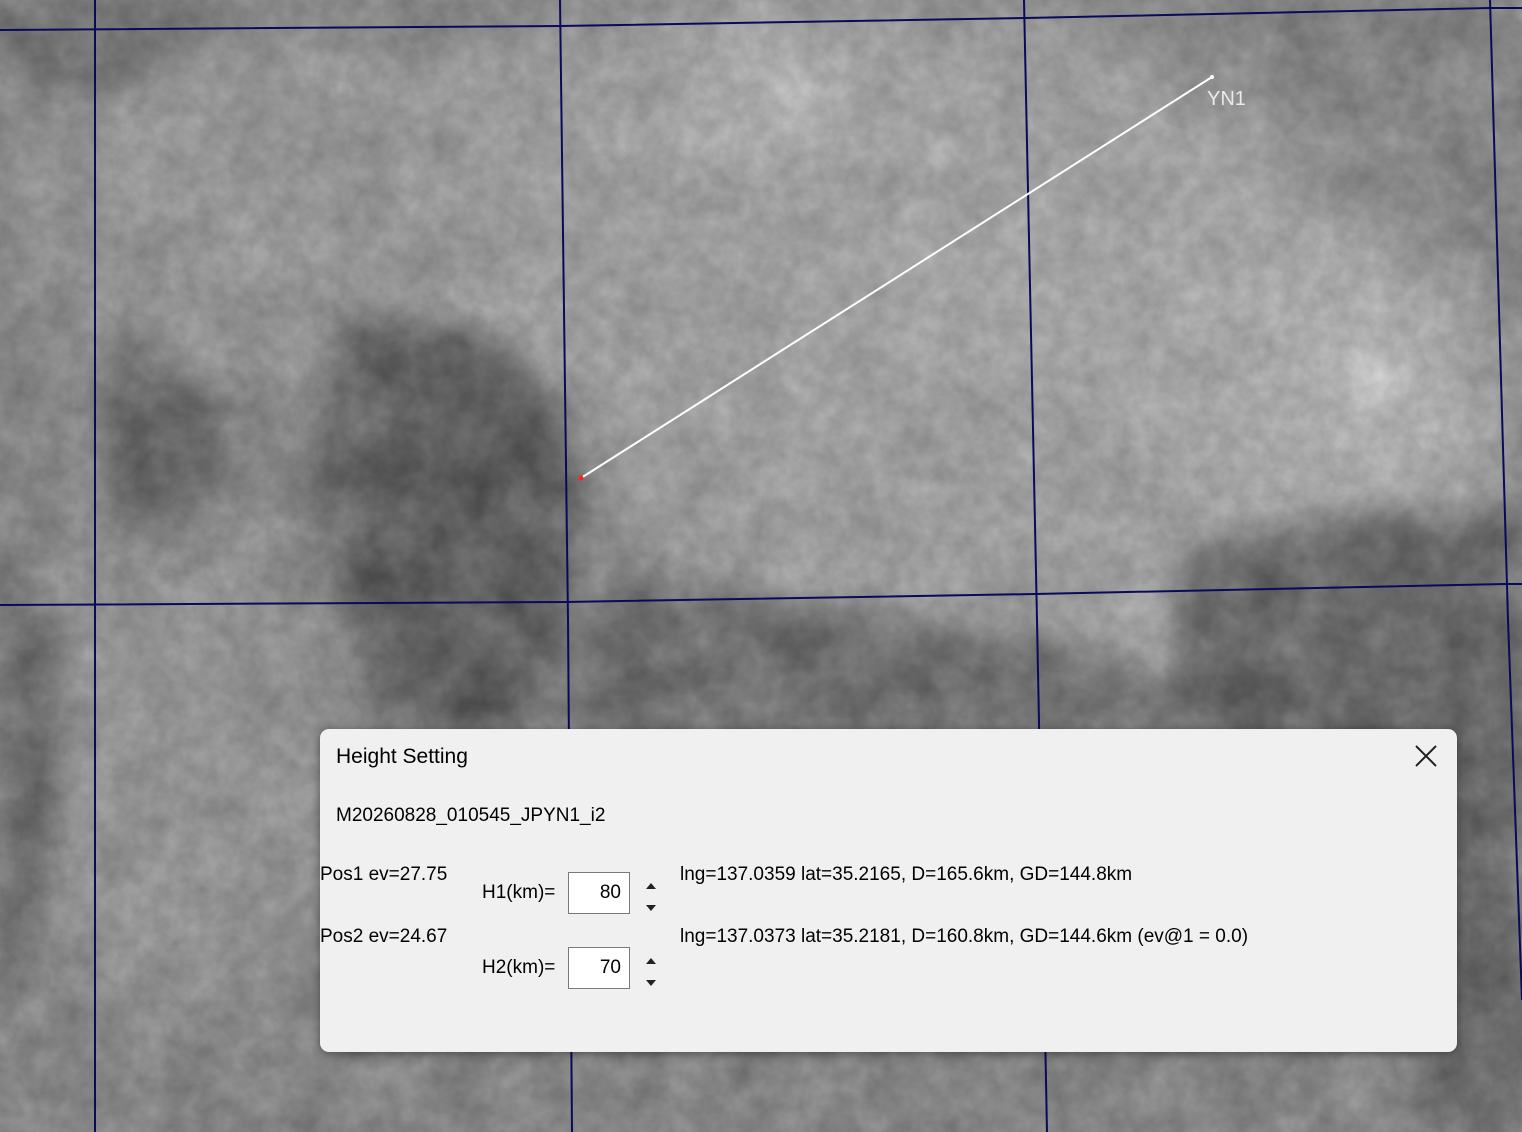 The width and height of the screenshot is (1522, 1132). Describe the element at coordinates (1212, 77) in the screenshot. I see `station-marker` at that location.